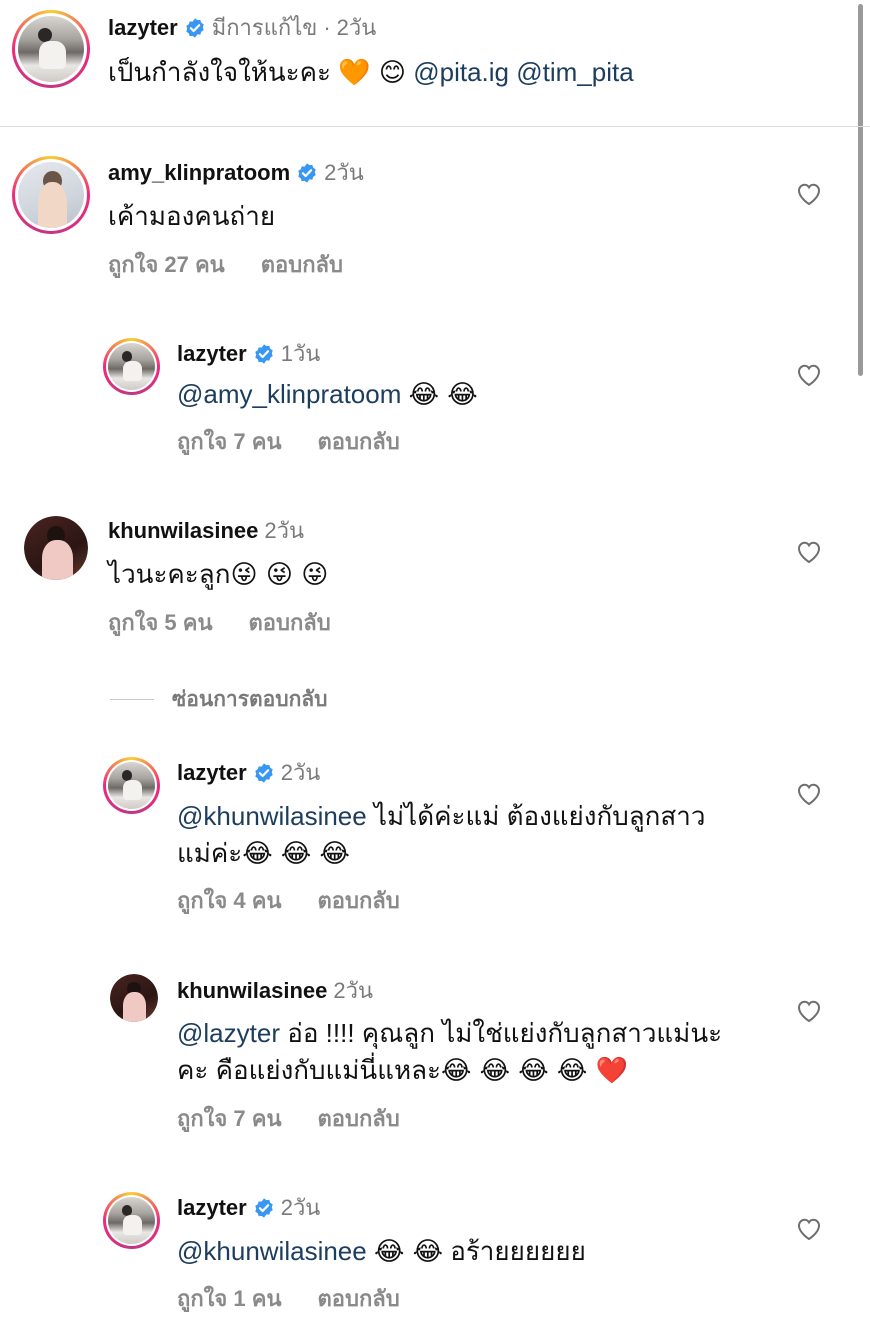 Image resolution: width=870 pixels, height=1332 pixels. What do you see at coordinates (219, 623) in the screenshot?
I see `comment-actions: ถูกใจ 5 คน ตอบกลับ` at bounding box center [219, 623].